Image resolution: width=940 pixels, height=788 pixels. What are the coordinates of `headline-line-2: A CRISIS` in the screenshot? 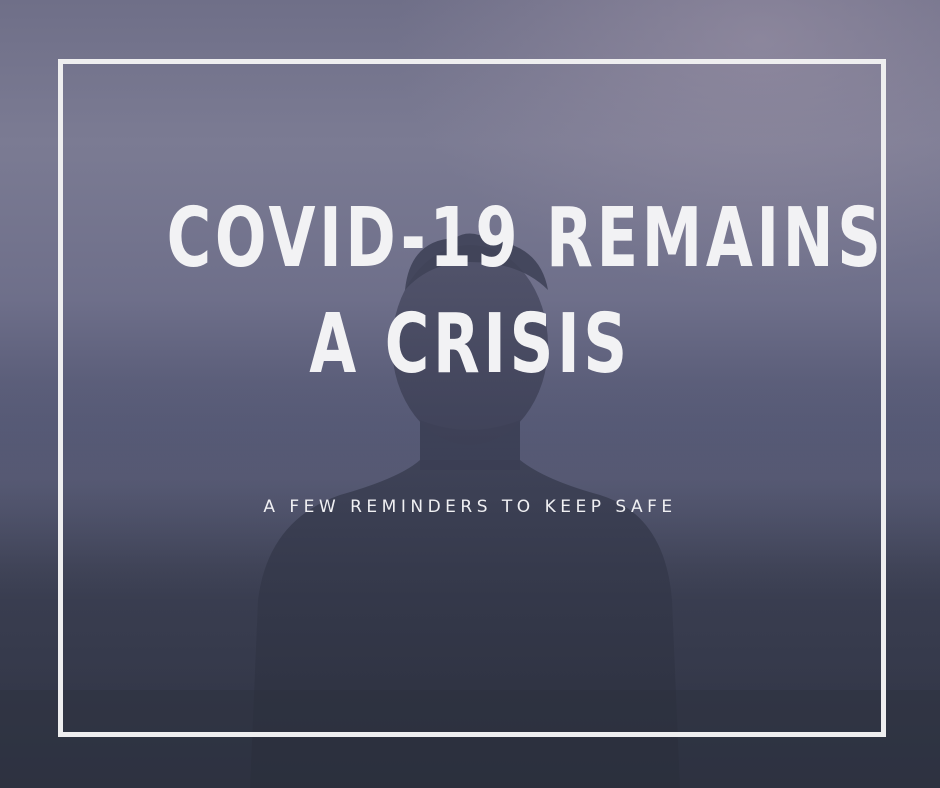 It's located at (470, 344).